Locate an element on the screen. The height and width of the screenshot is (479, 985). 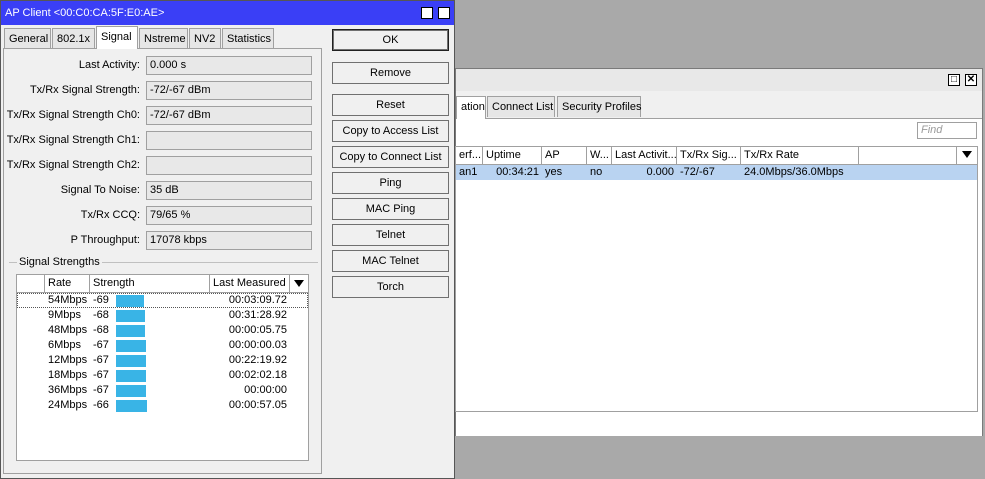
tab-registration: ation is located at coordinates (471, 107).